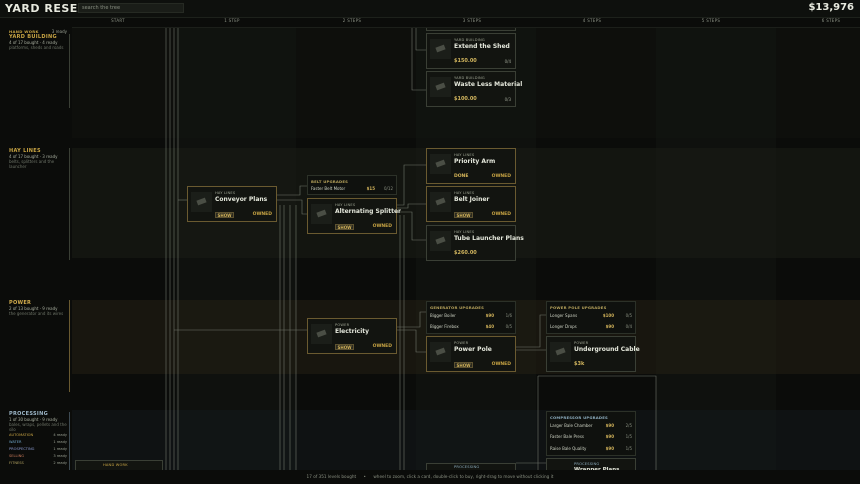 This screenshot has height=484, width=860. Describe the element at coordinates (232, 204) in the screenshot. I see `card-conveyor-plans: HAY LINES Conveyor Plans SHOW OWNED` at that location.